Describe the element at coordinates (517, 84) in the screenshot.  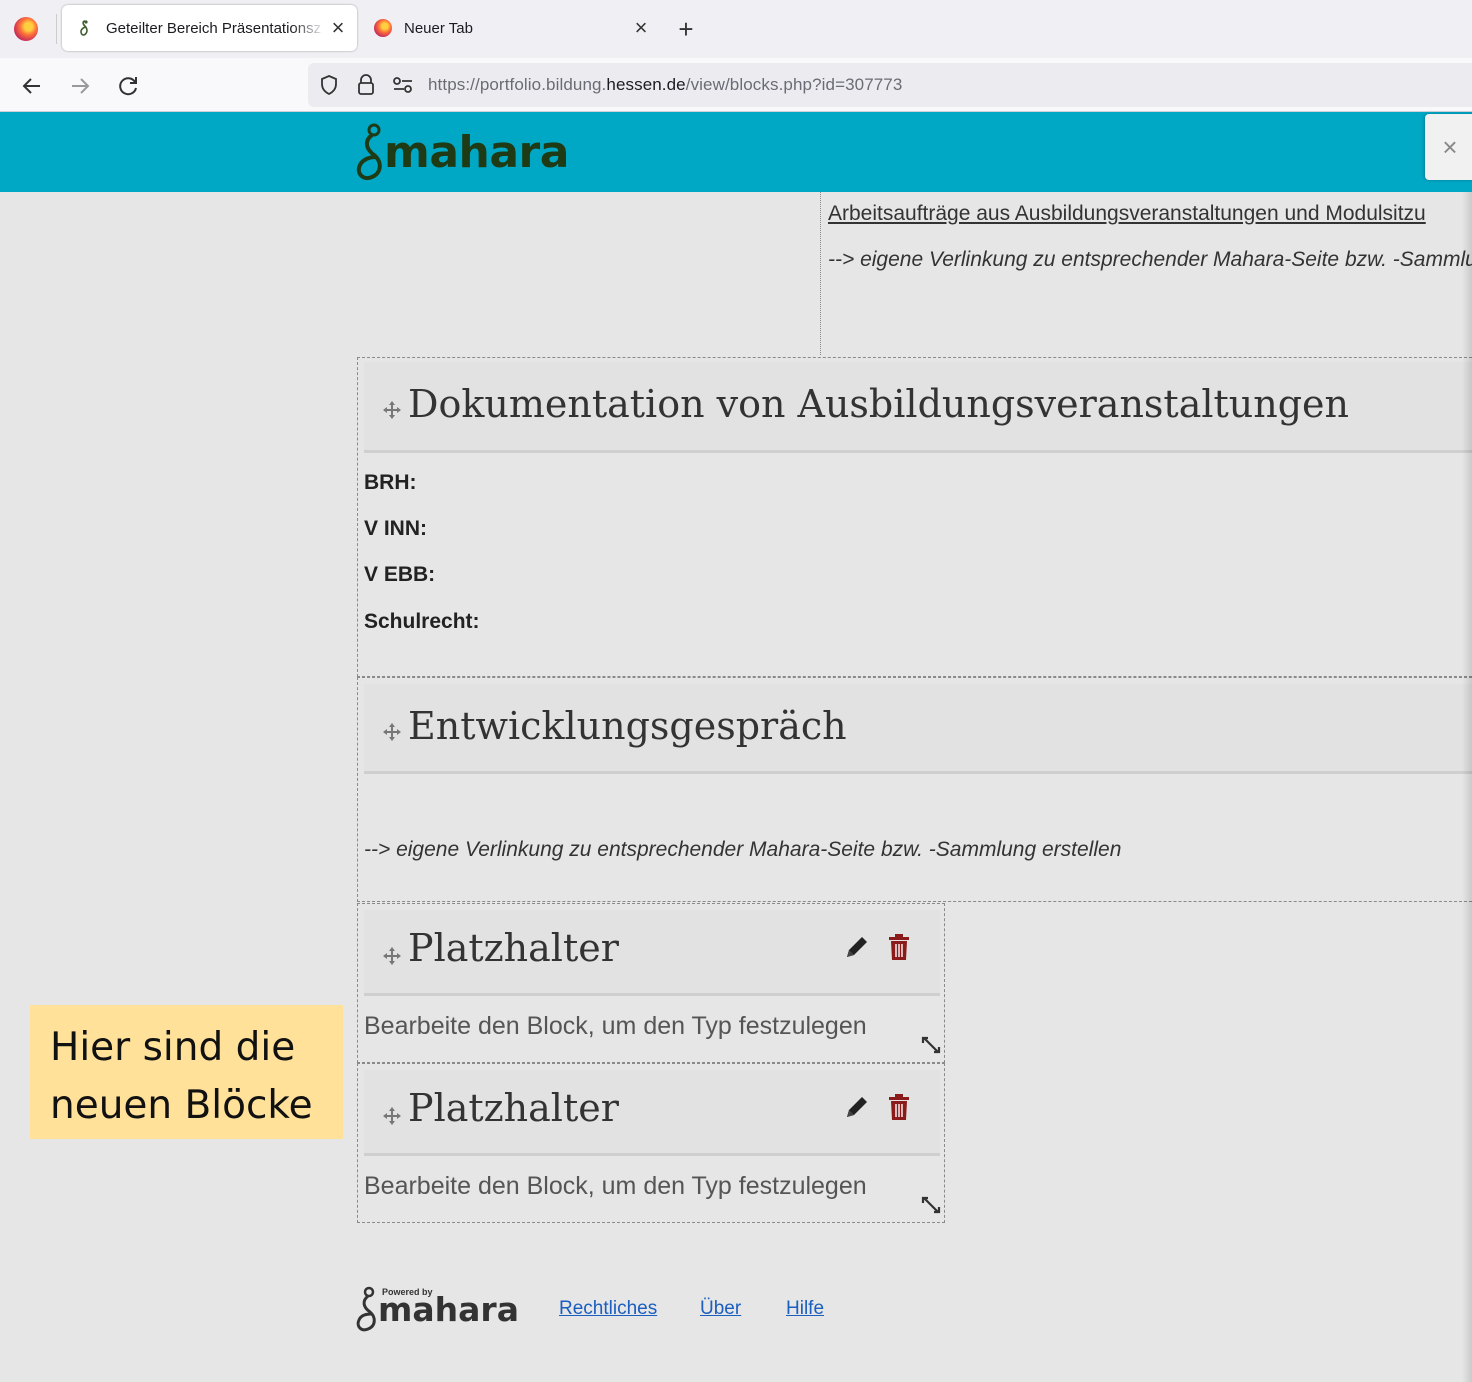
I see `url-prefix: https://portfolio.bildung.` at that location.